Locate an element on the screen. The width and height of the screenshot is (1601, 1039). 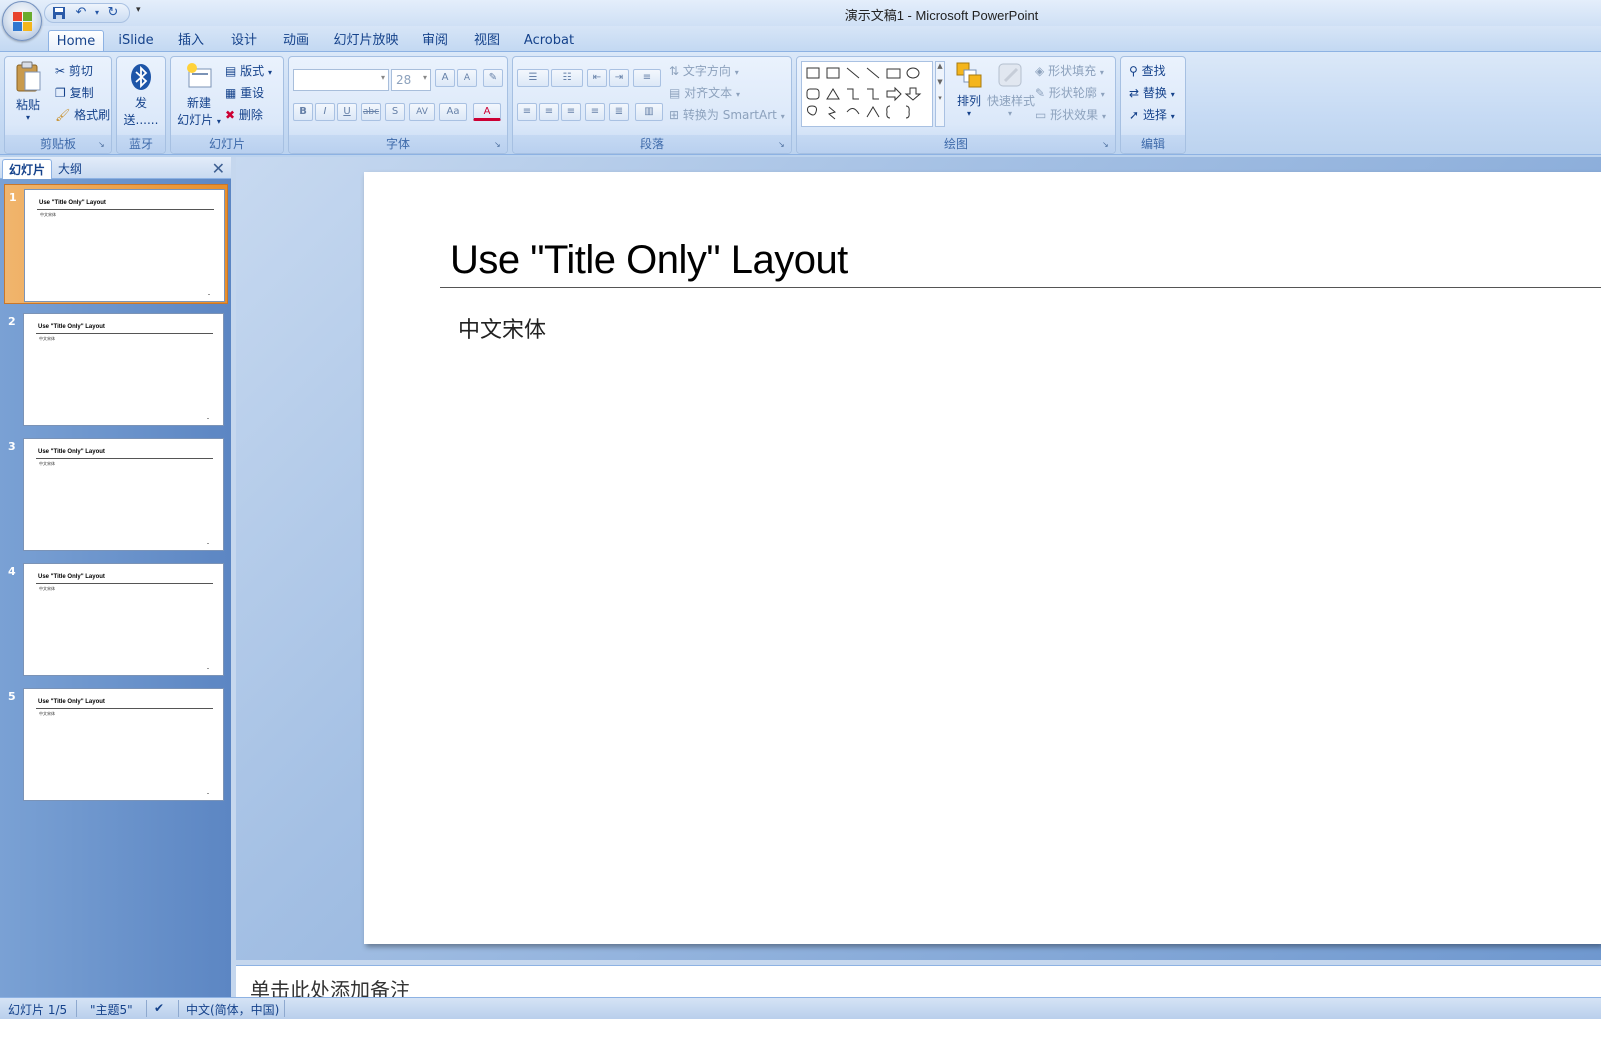
slide-thumbnail: 1 Use "Title Only" Layout 中文宋体 is located at coordinates (116, 244).